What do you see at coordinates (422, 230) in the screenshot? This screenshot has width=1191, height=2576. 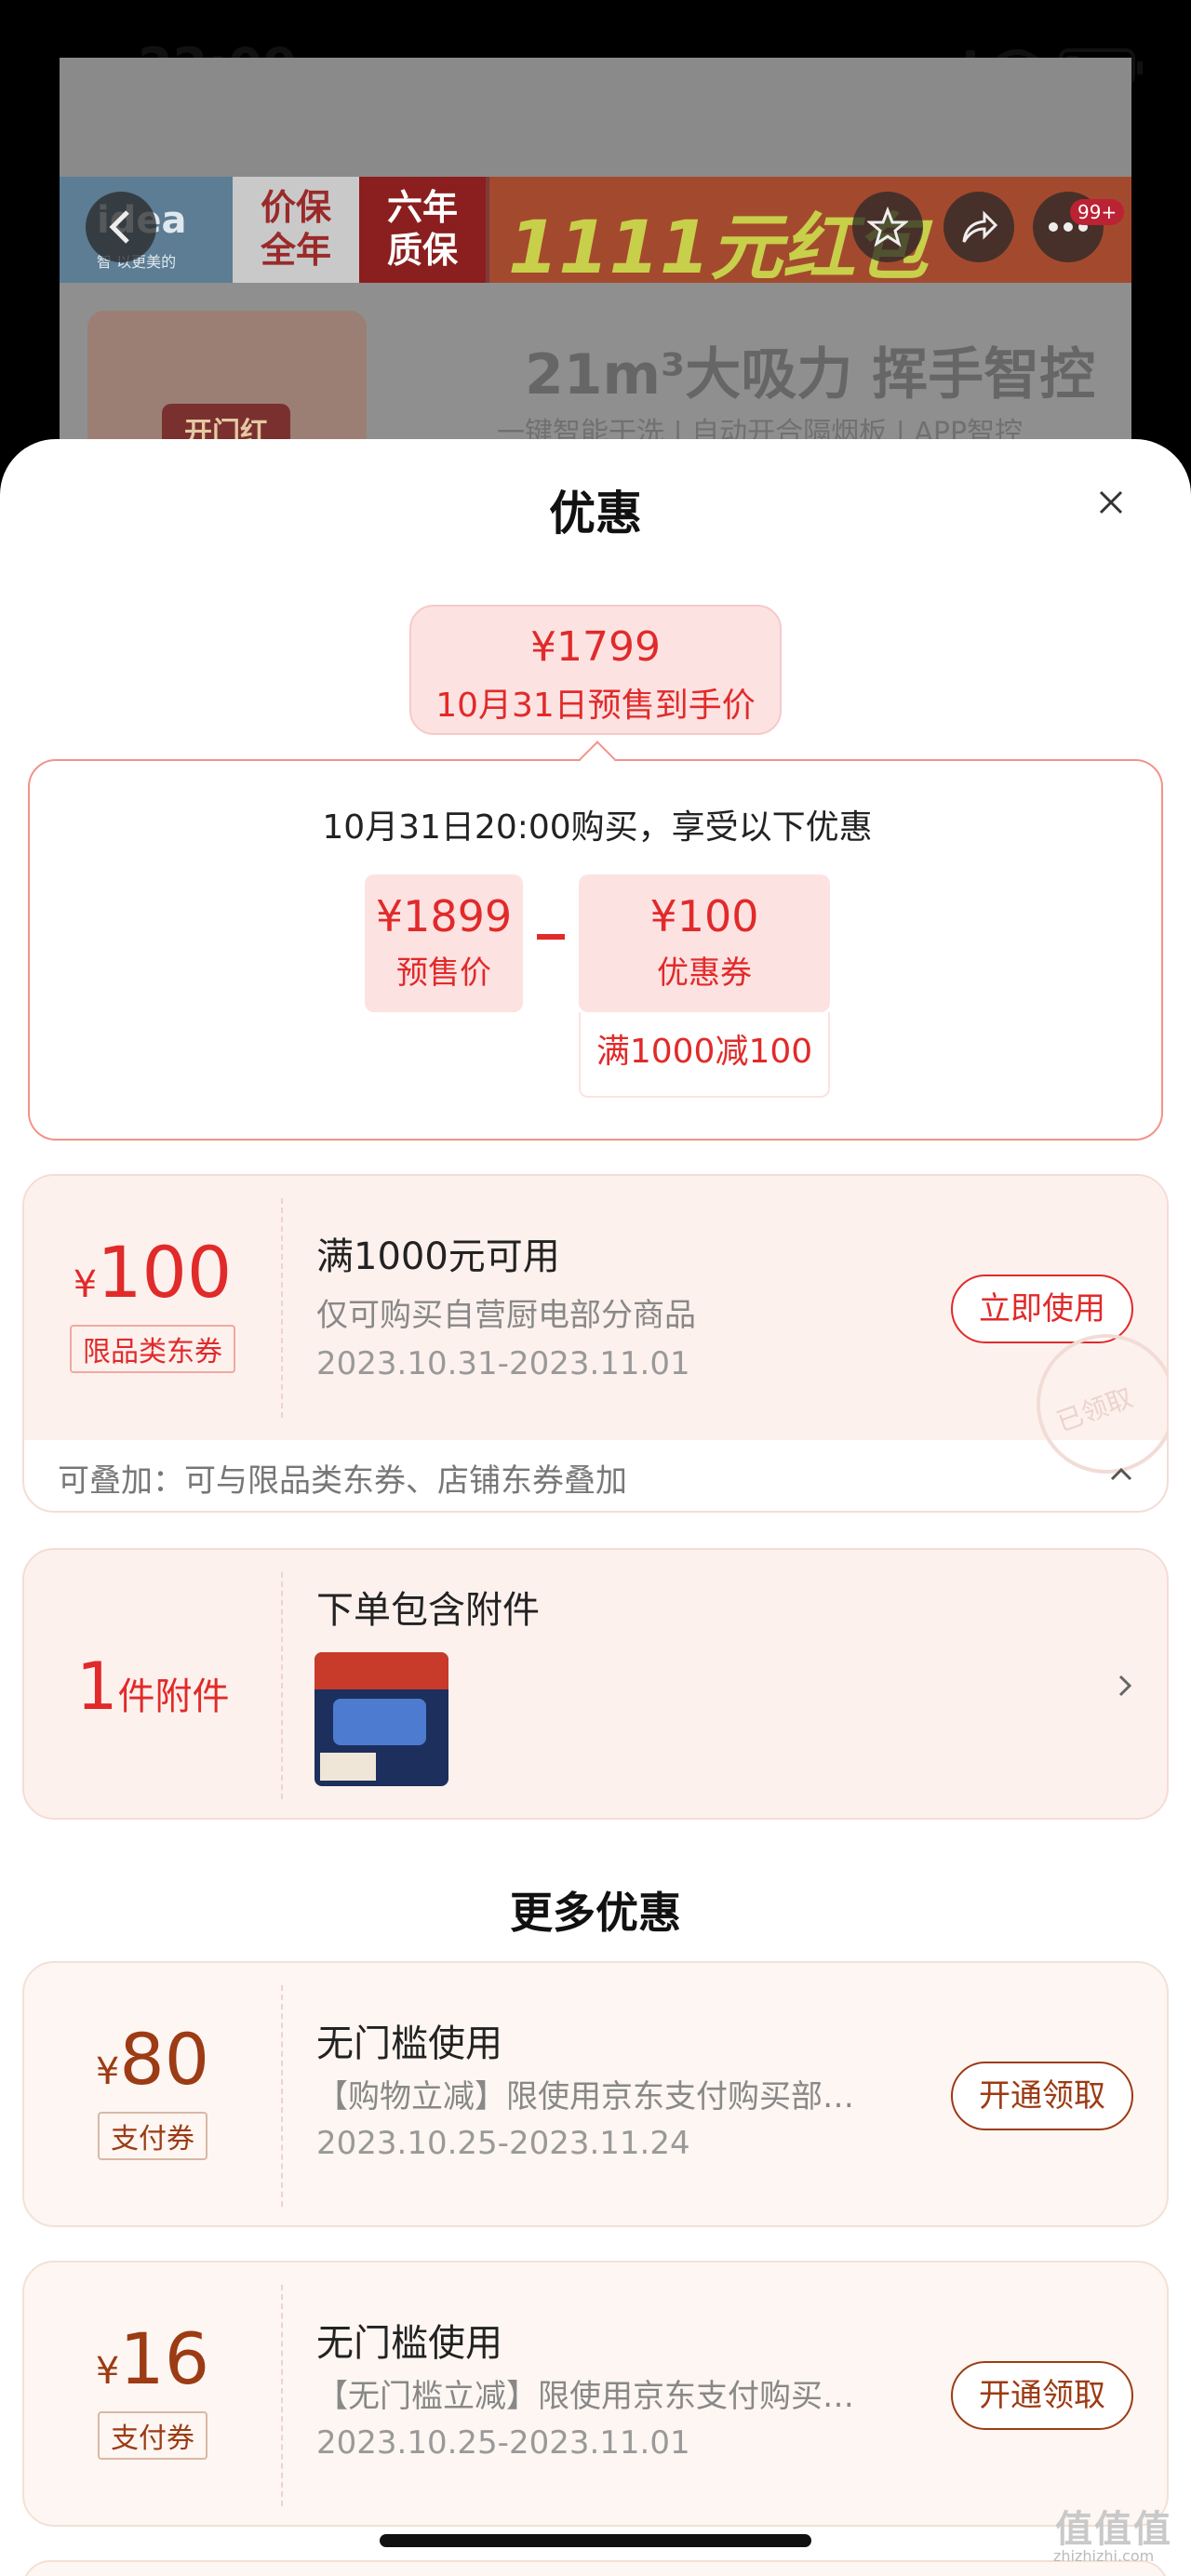 I see `warranty-tag: 六年 质保` at bounding box center [422, 230].